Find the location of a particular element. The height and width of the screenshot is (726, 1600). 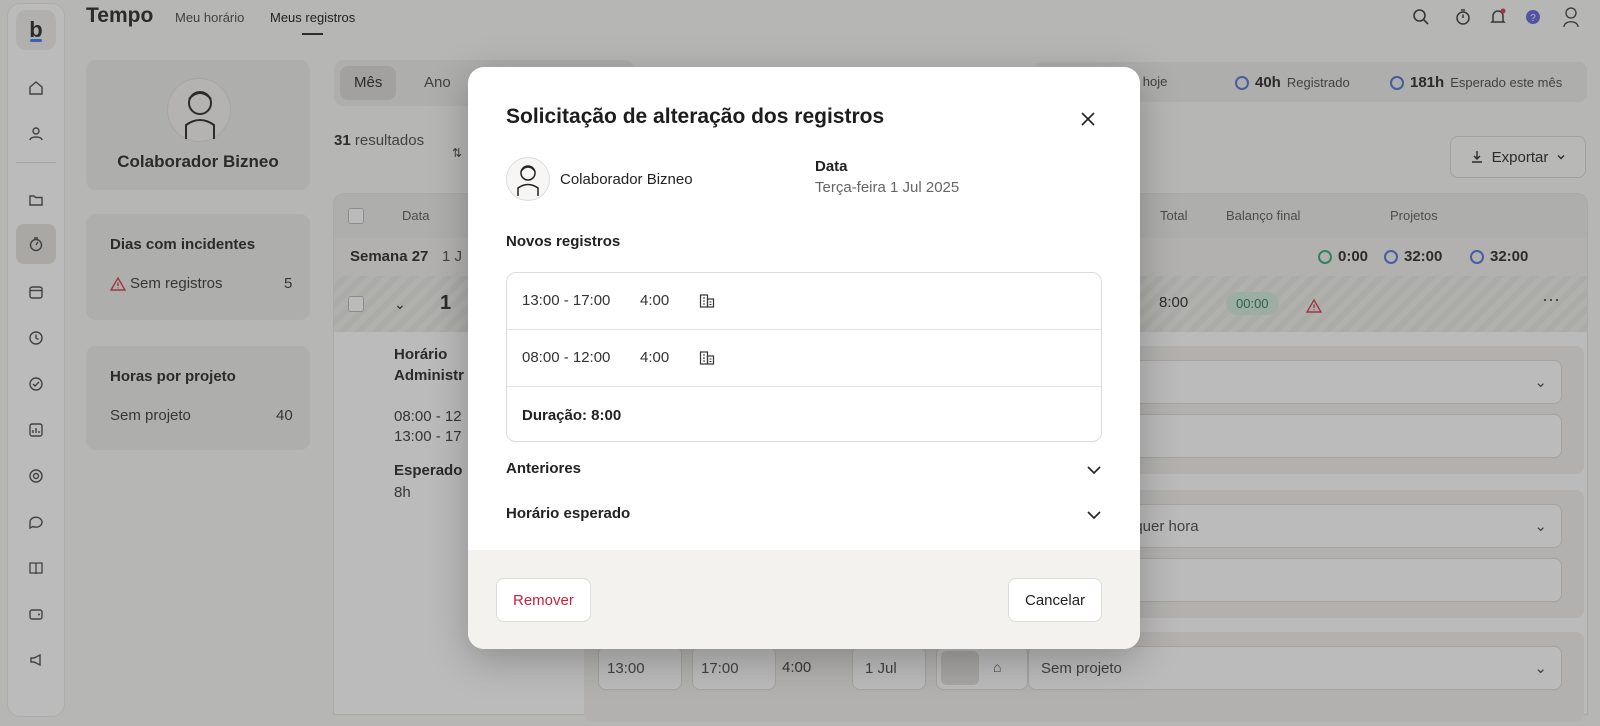

person-name: Colaborador Bizneo is located at coordinates (626, 179).